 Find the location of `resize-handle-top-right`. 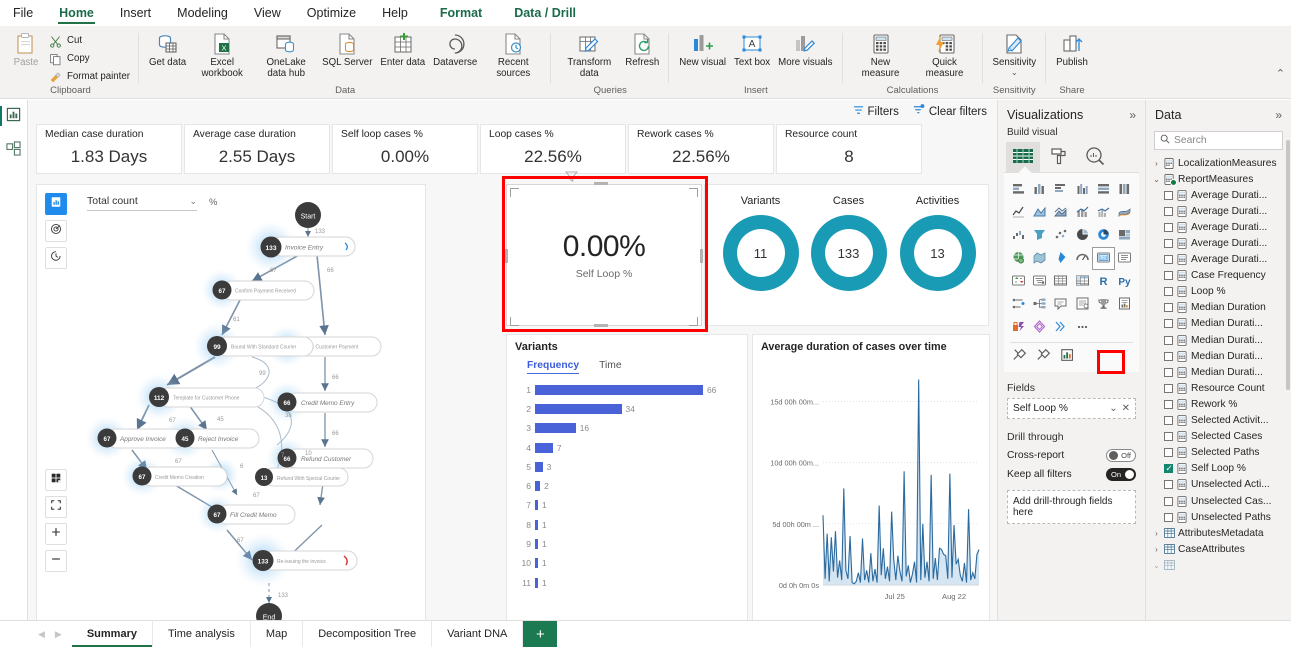

resize-handle-top-right is located at coordinates (693, 192).